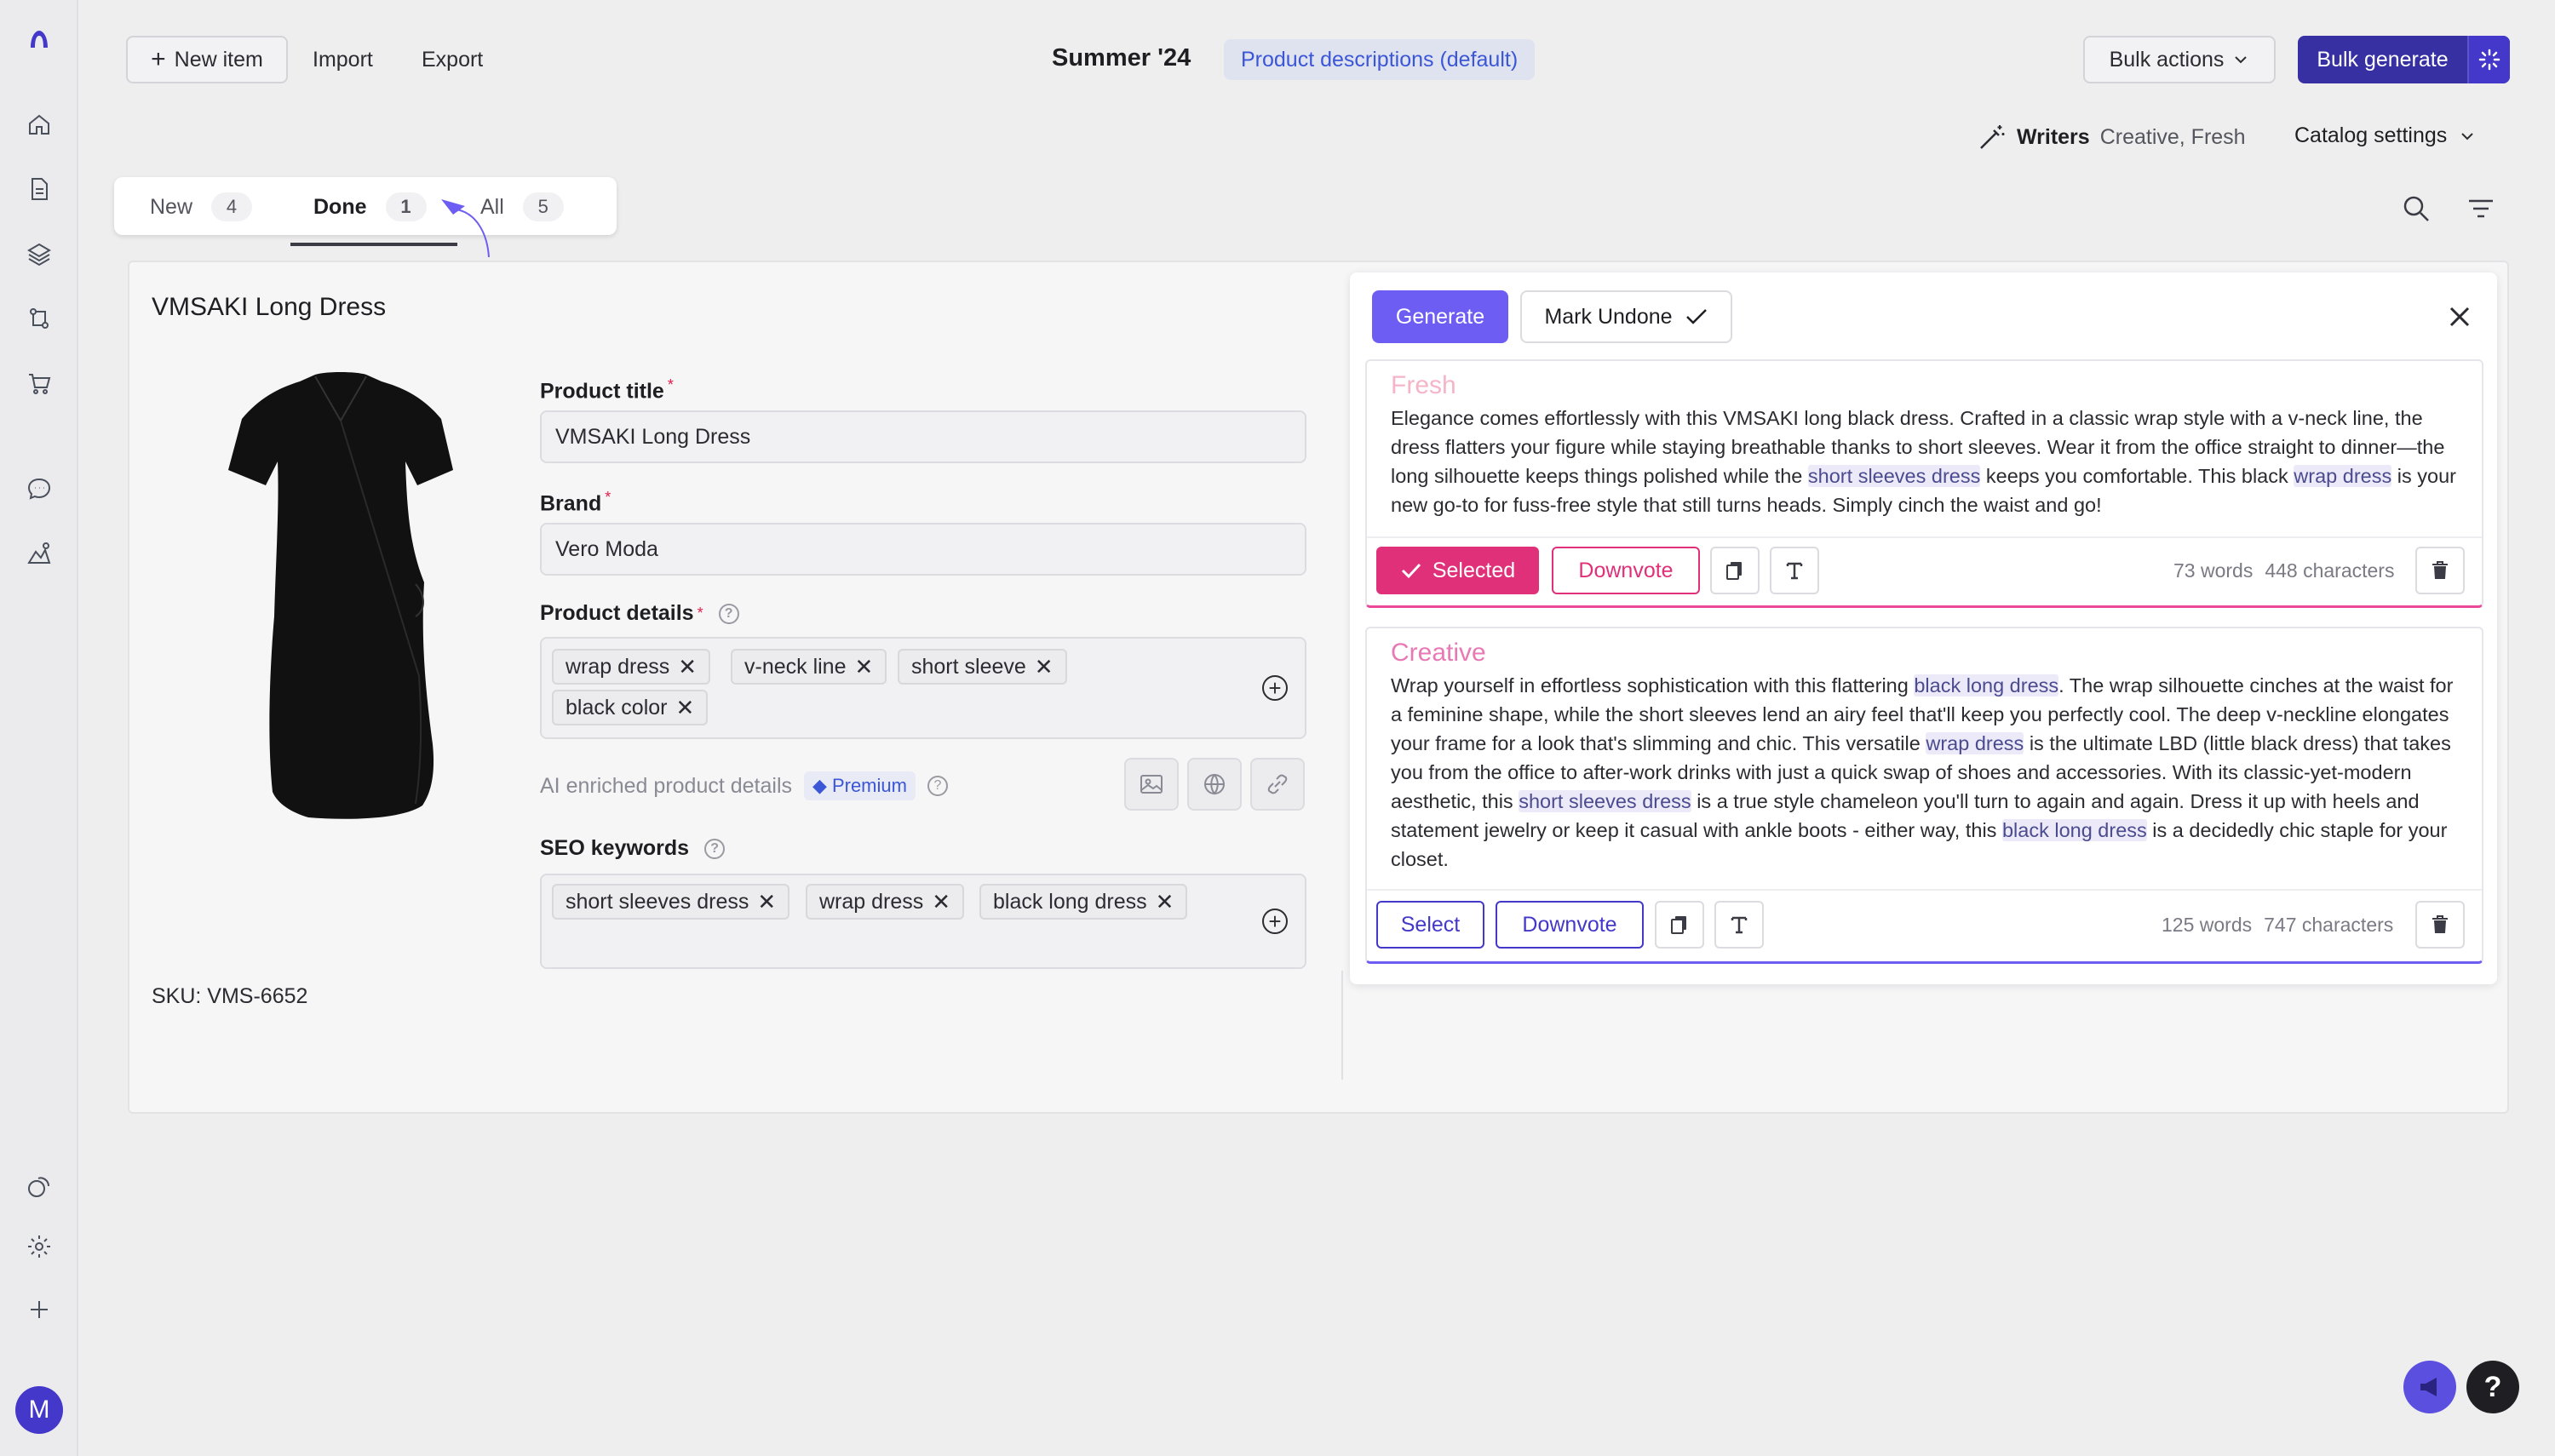 The image size is (2555, 1456). Describe the element at coordinates (671, 902) in the screenshot. I see `tag-chip: short sleeves dress ✕` at that location.